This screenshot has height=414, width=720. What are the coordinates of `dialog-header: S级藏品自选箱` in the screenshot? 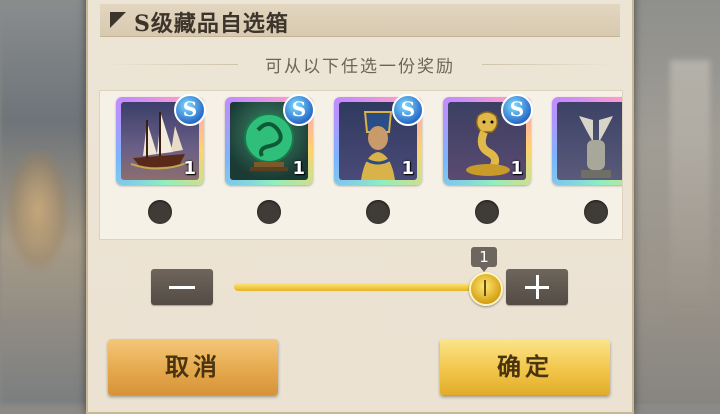 It's located at (360, 20).